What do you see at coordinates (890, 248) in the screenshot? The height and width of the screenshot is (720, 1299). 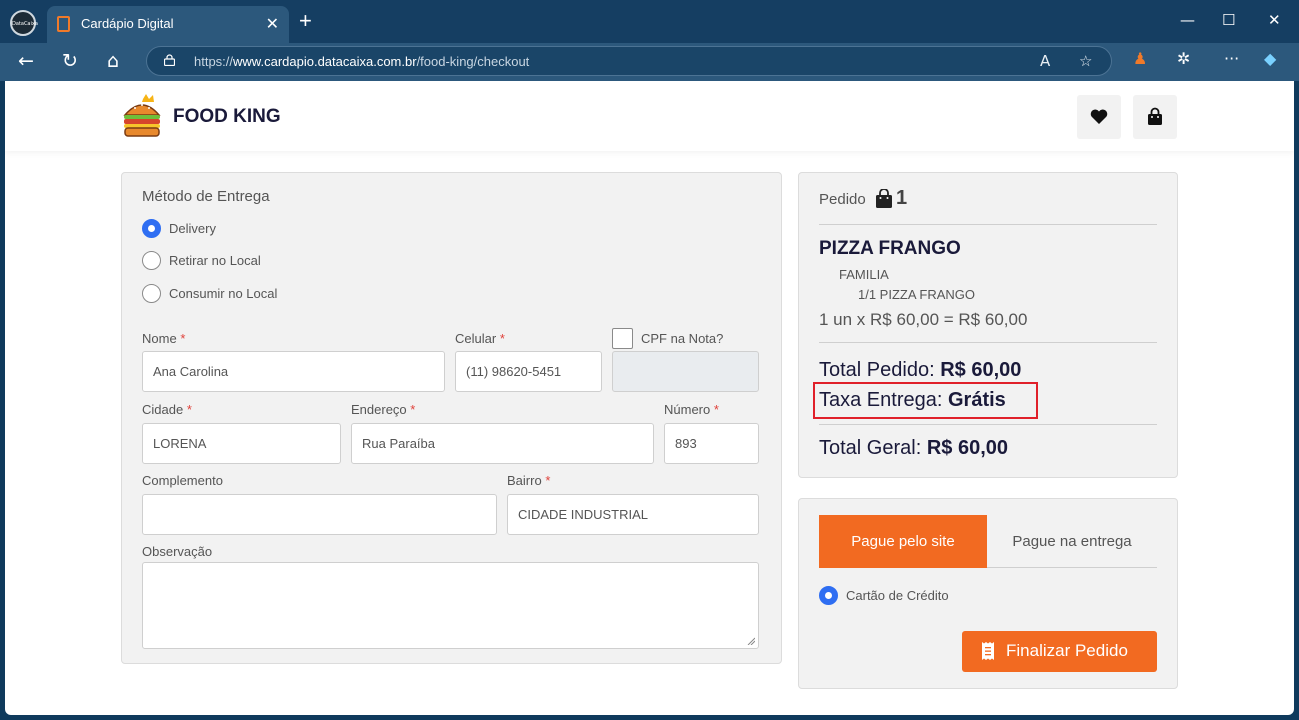 I see `item-name: PIZZA FRANGO` at bounding box center [890, 248].